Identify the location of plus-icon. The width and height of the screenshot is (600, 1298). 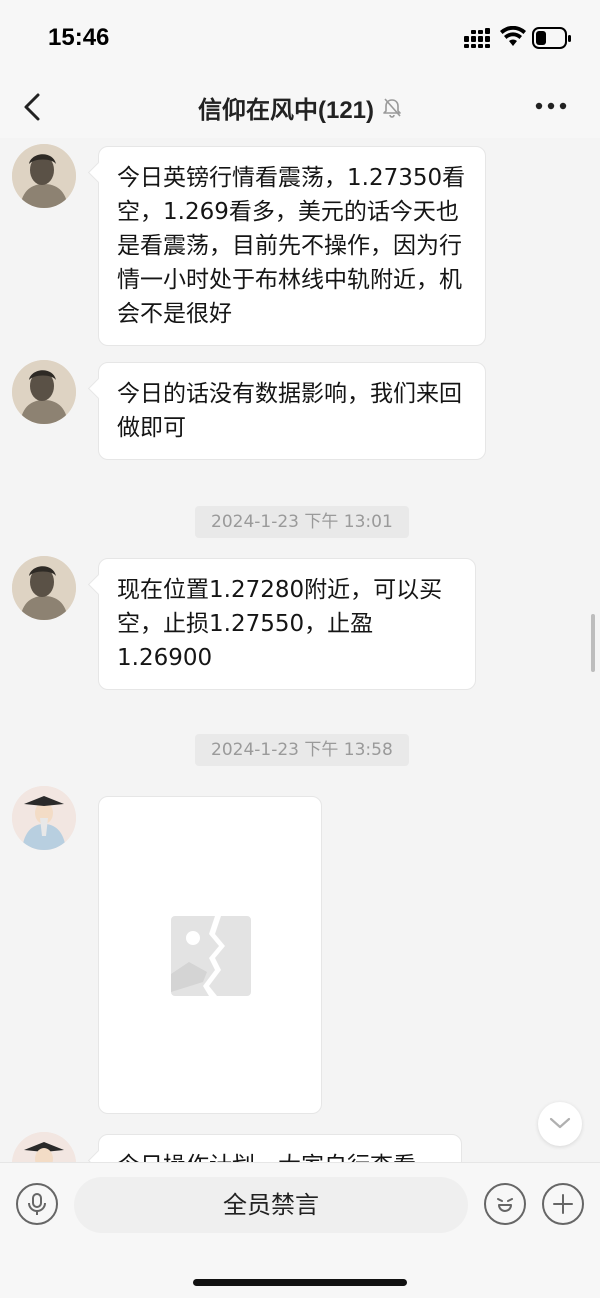
(563, 1204).